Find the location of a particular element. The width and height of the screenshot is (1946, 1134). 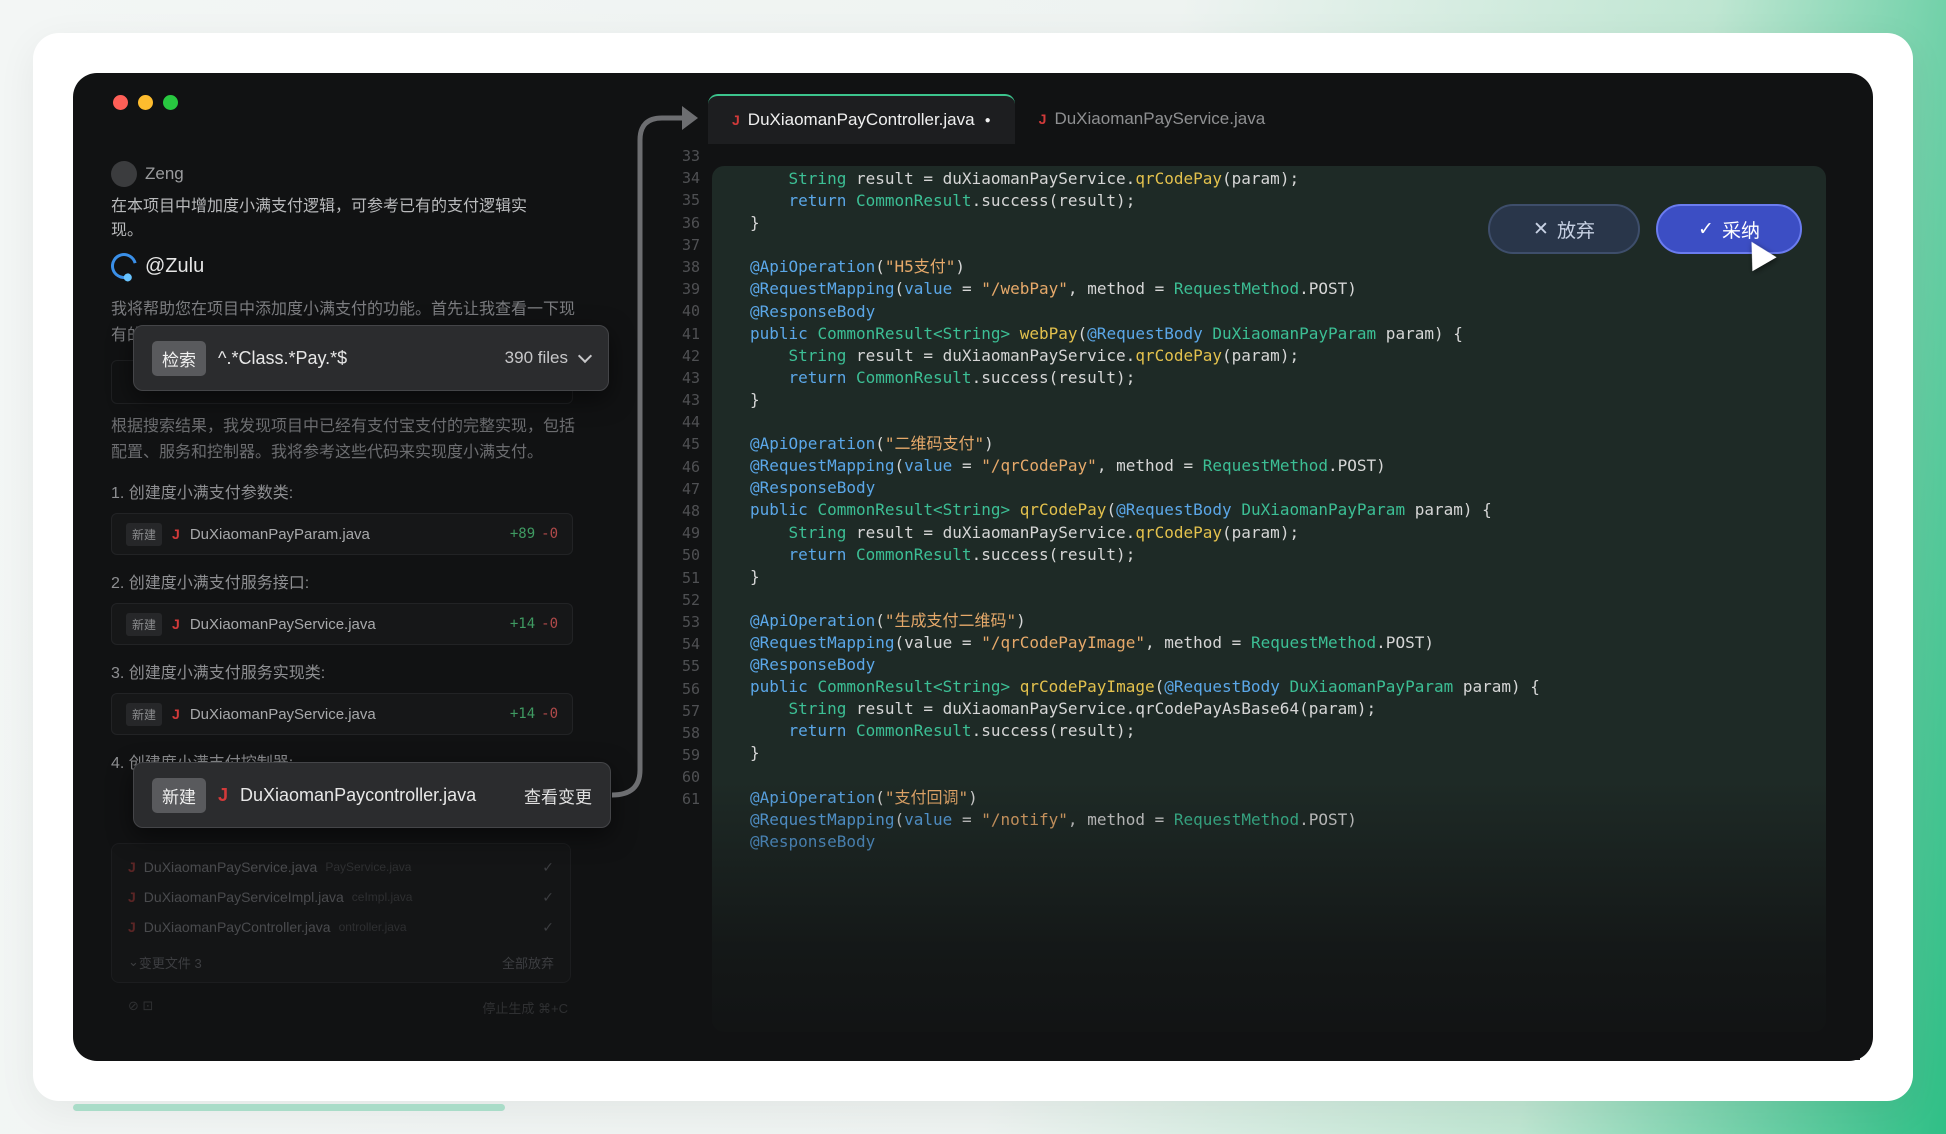

chevron-down-icon is located at coordinates (585, 355).